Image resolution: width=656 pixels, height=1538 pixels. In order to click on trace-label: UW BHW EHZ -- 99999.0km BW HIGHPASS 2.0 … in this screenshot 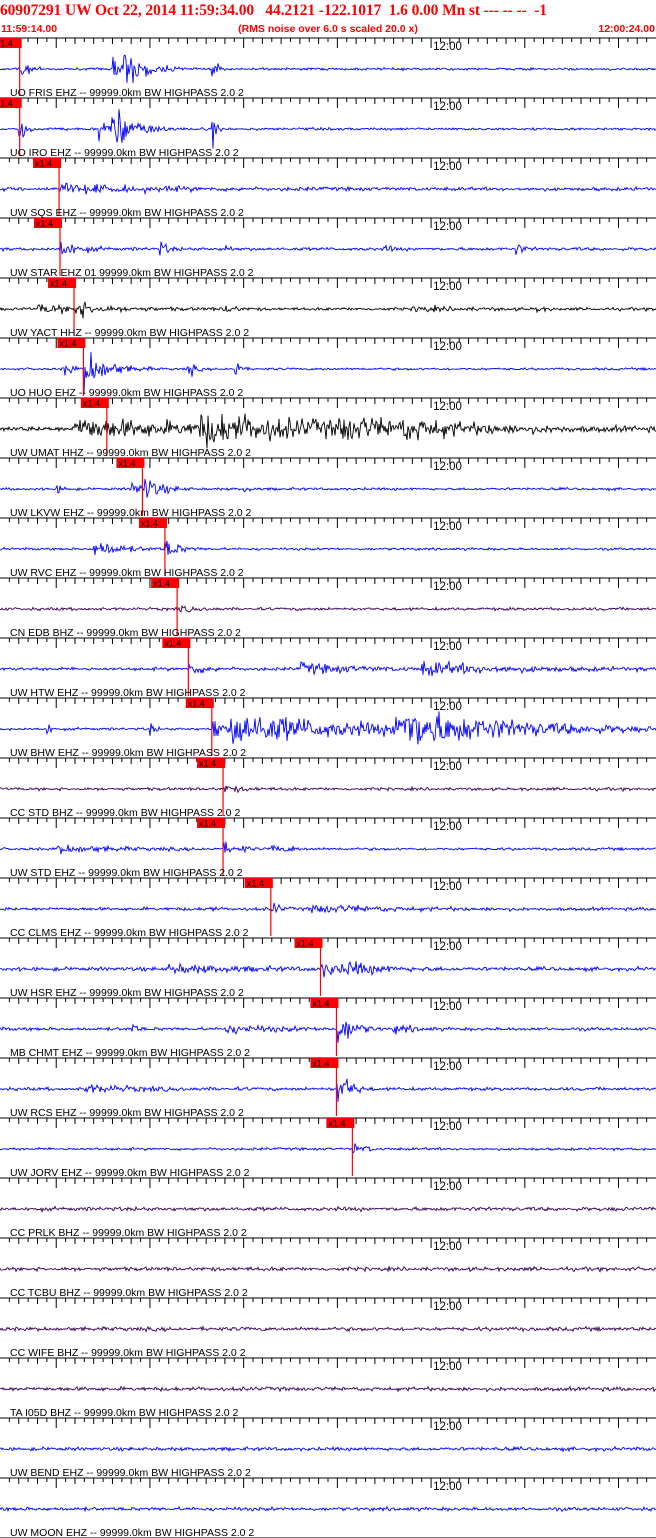, I will do `click(128, 753)`.